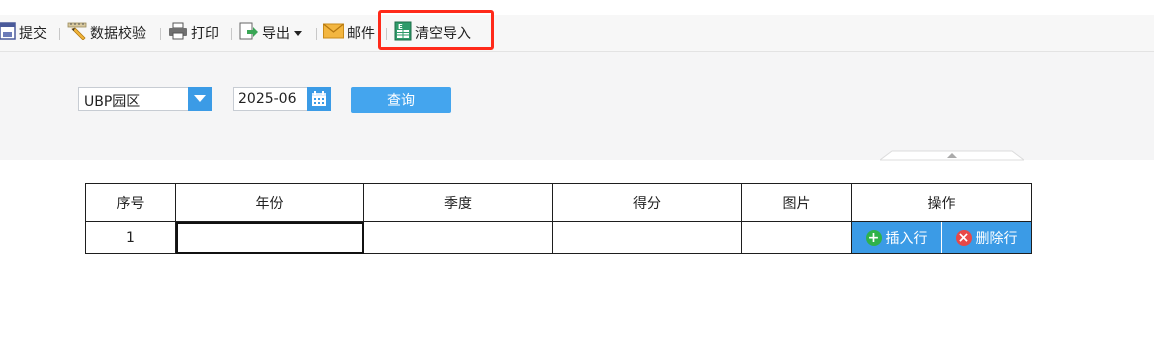 The image size is (1154, 361). I want to click on date-field: 2025-06, so click(282, 99).